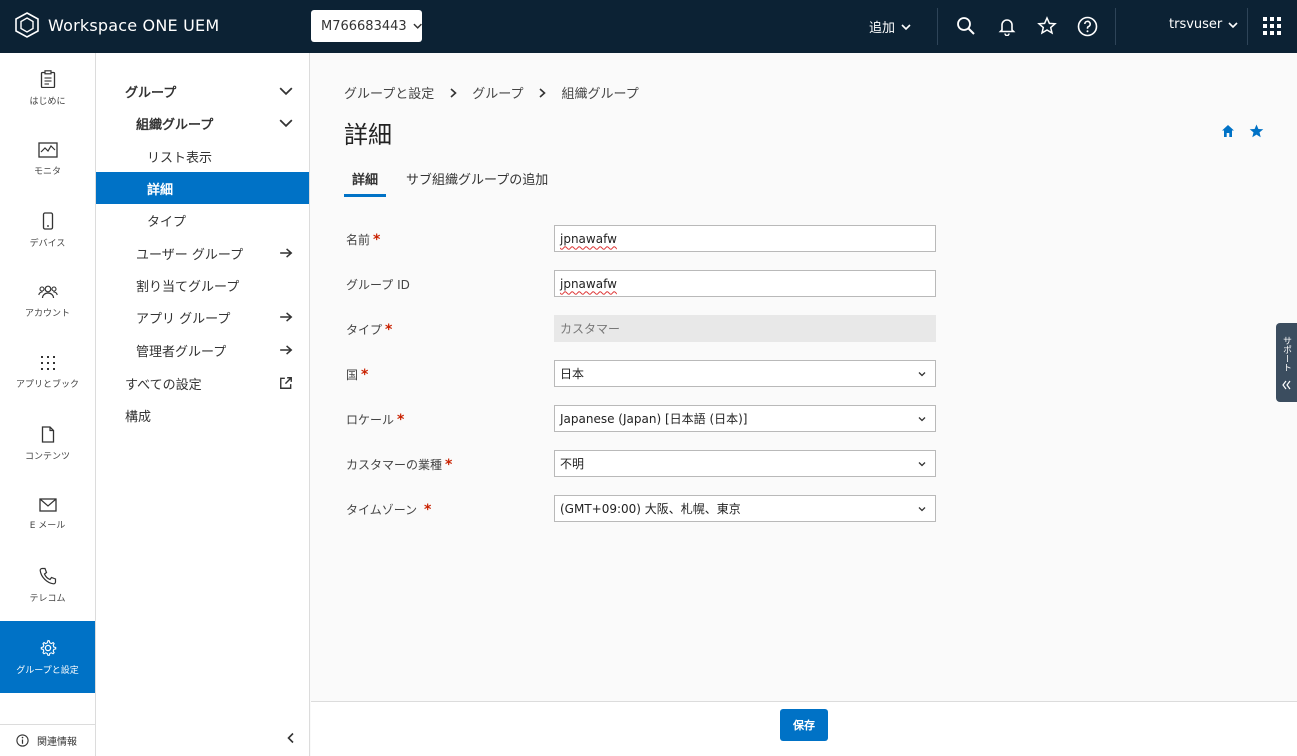  I want to click on form-row-group-id: グループ ID jpnawafw, so click(646, 284).